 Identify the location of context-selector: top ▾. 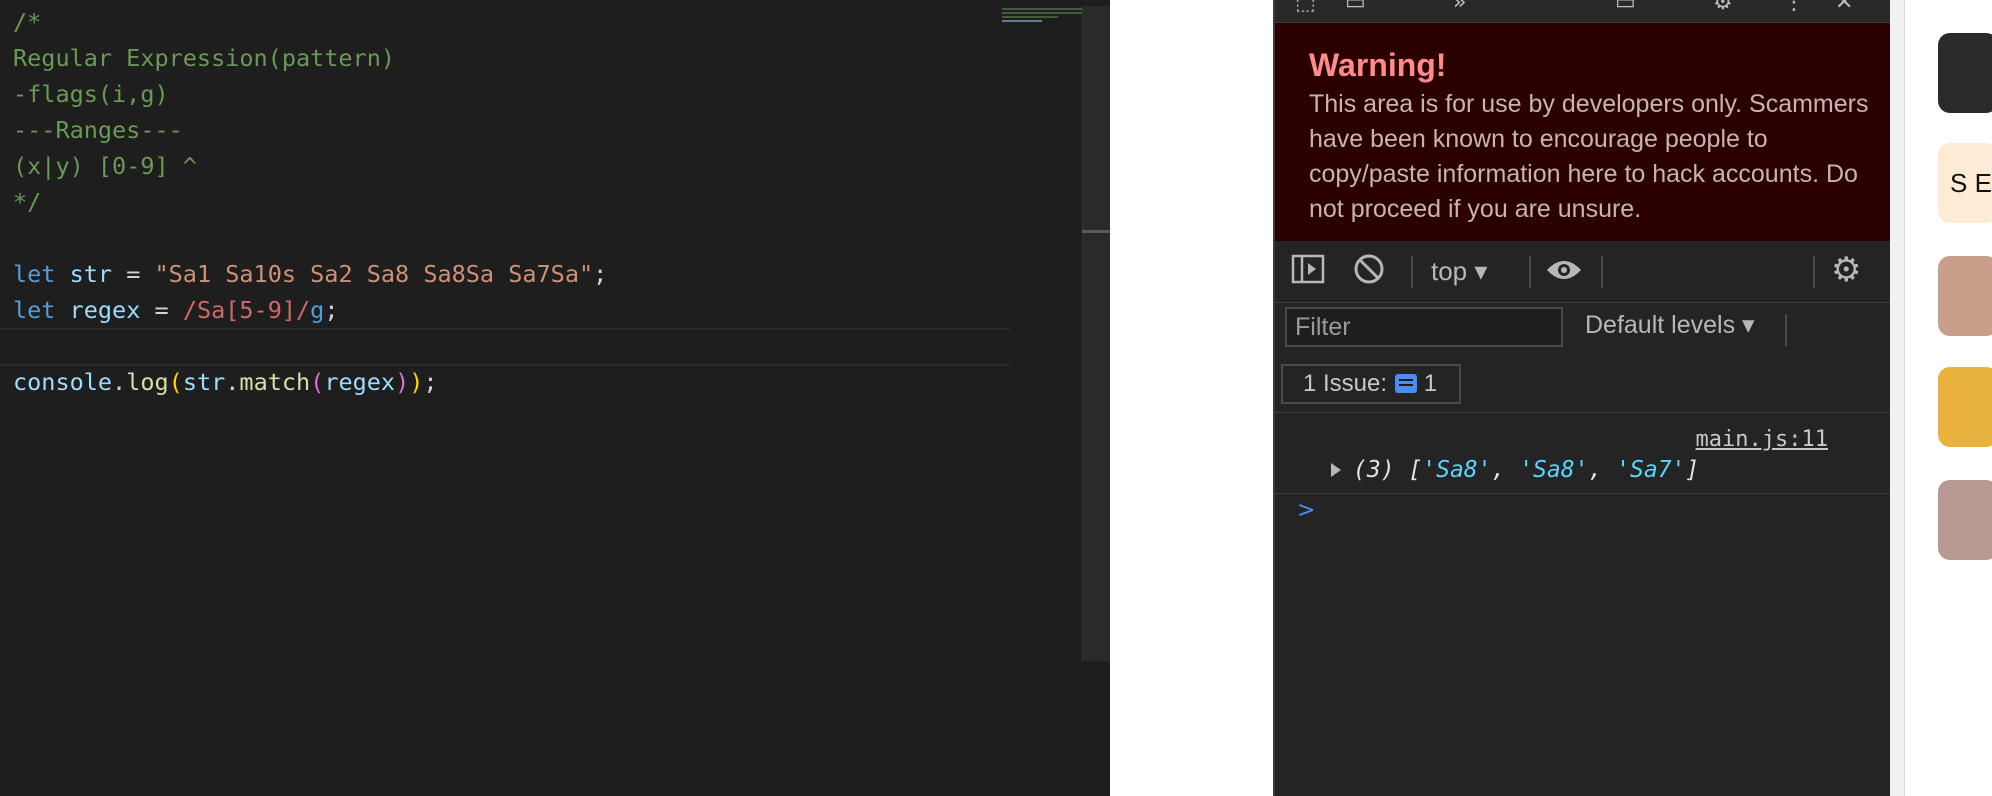
(1459, 271).